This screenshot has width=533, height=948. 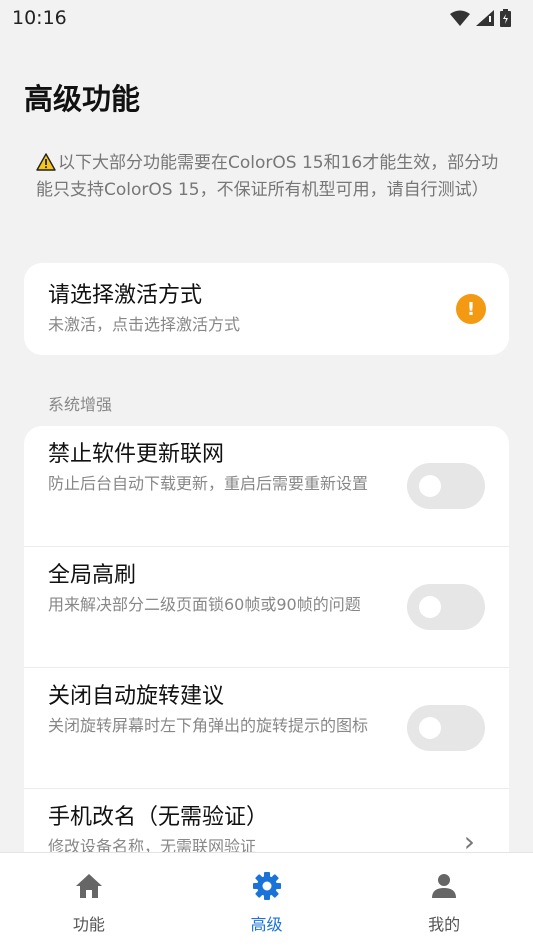 I want to click on nav-item-features: 功能, so click(x=89, y=900).